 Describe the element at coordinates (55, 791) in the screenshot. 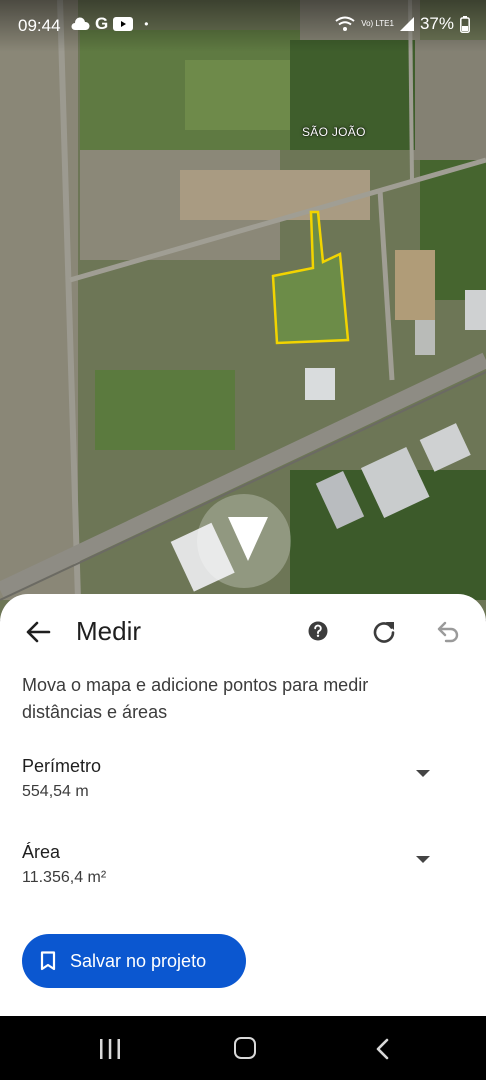

I see `perimeter-value: 554,54 m` at that location.